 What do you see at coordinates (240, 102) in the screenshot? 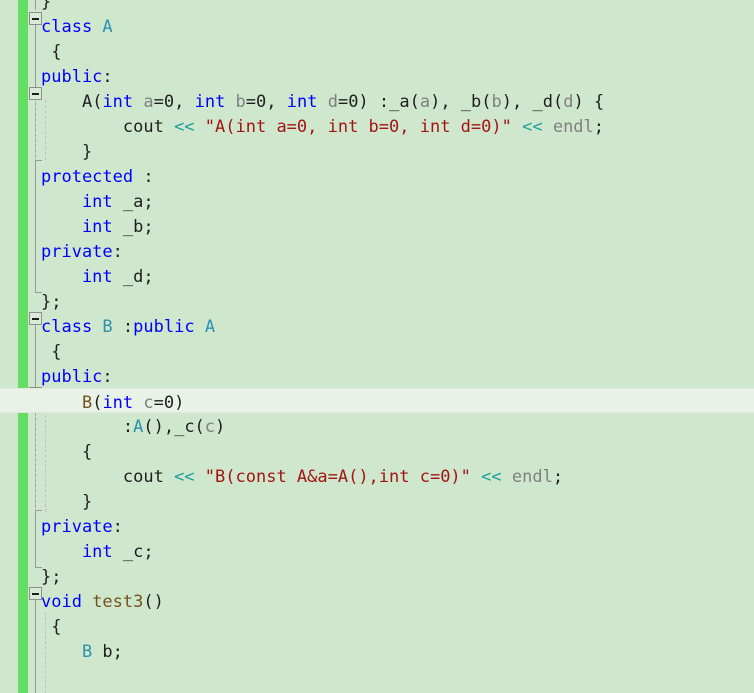
I see `code-token: b` at bounding box center [240, 102].